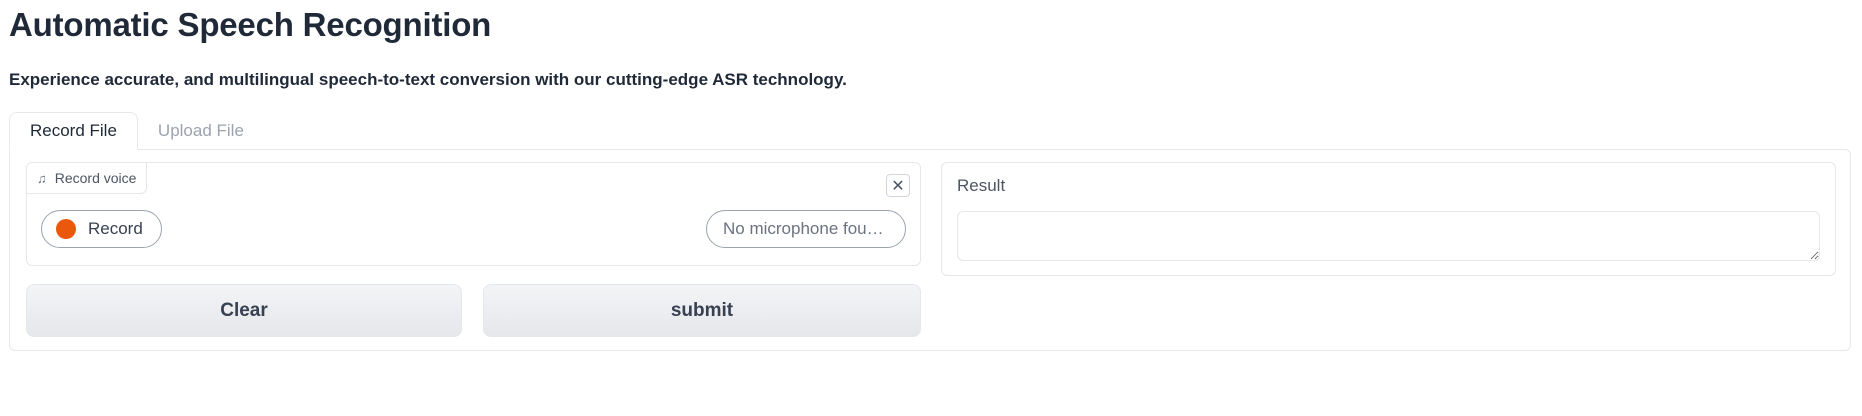  Describe the element at coordinates (898, 185) in the screenshot. I see `close-icon: ✕` at that location.